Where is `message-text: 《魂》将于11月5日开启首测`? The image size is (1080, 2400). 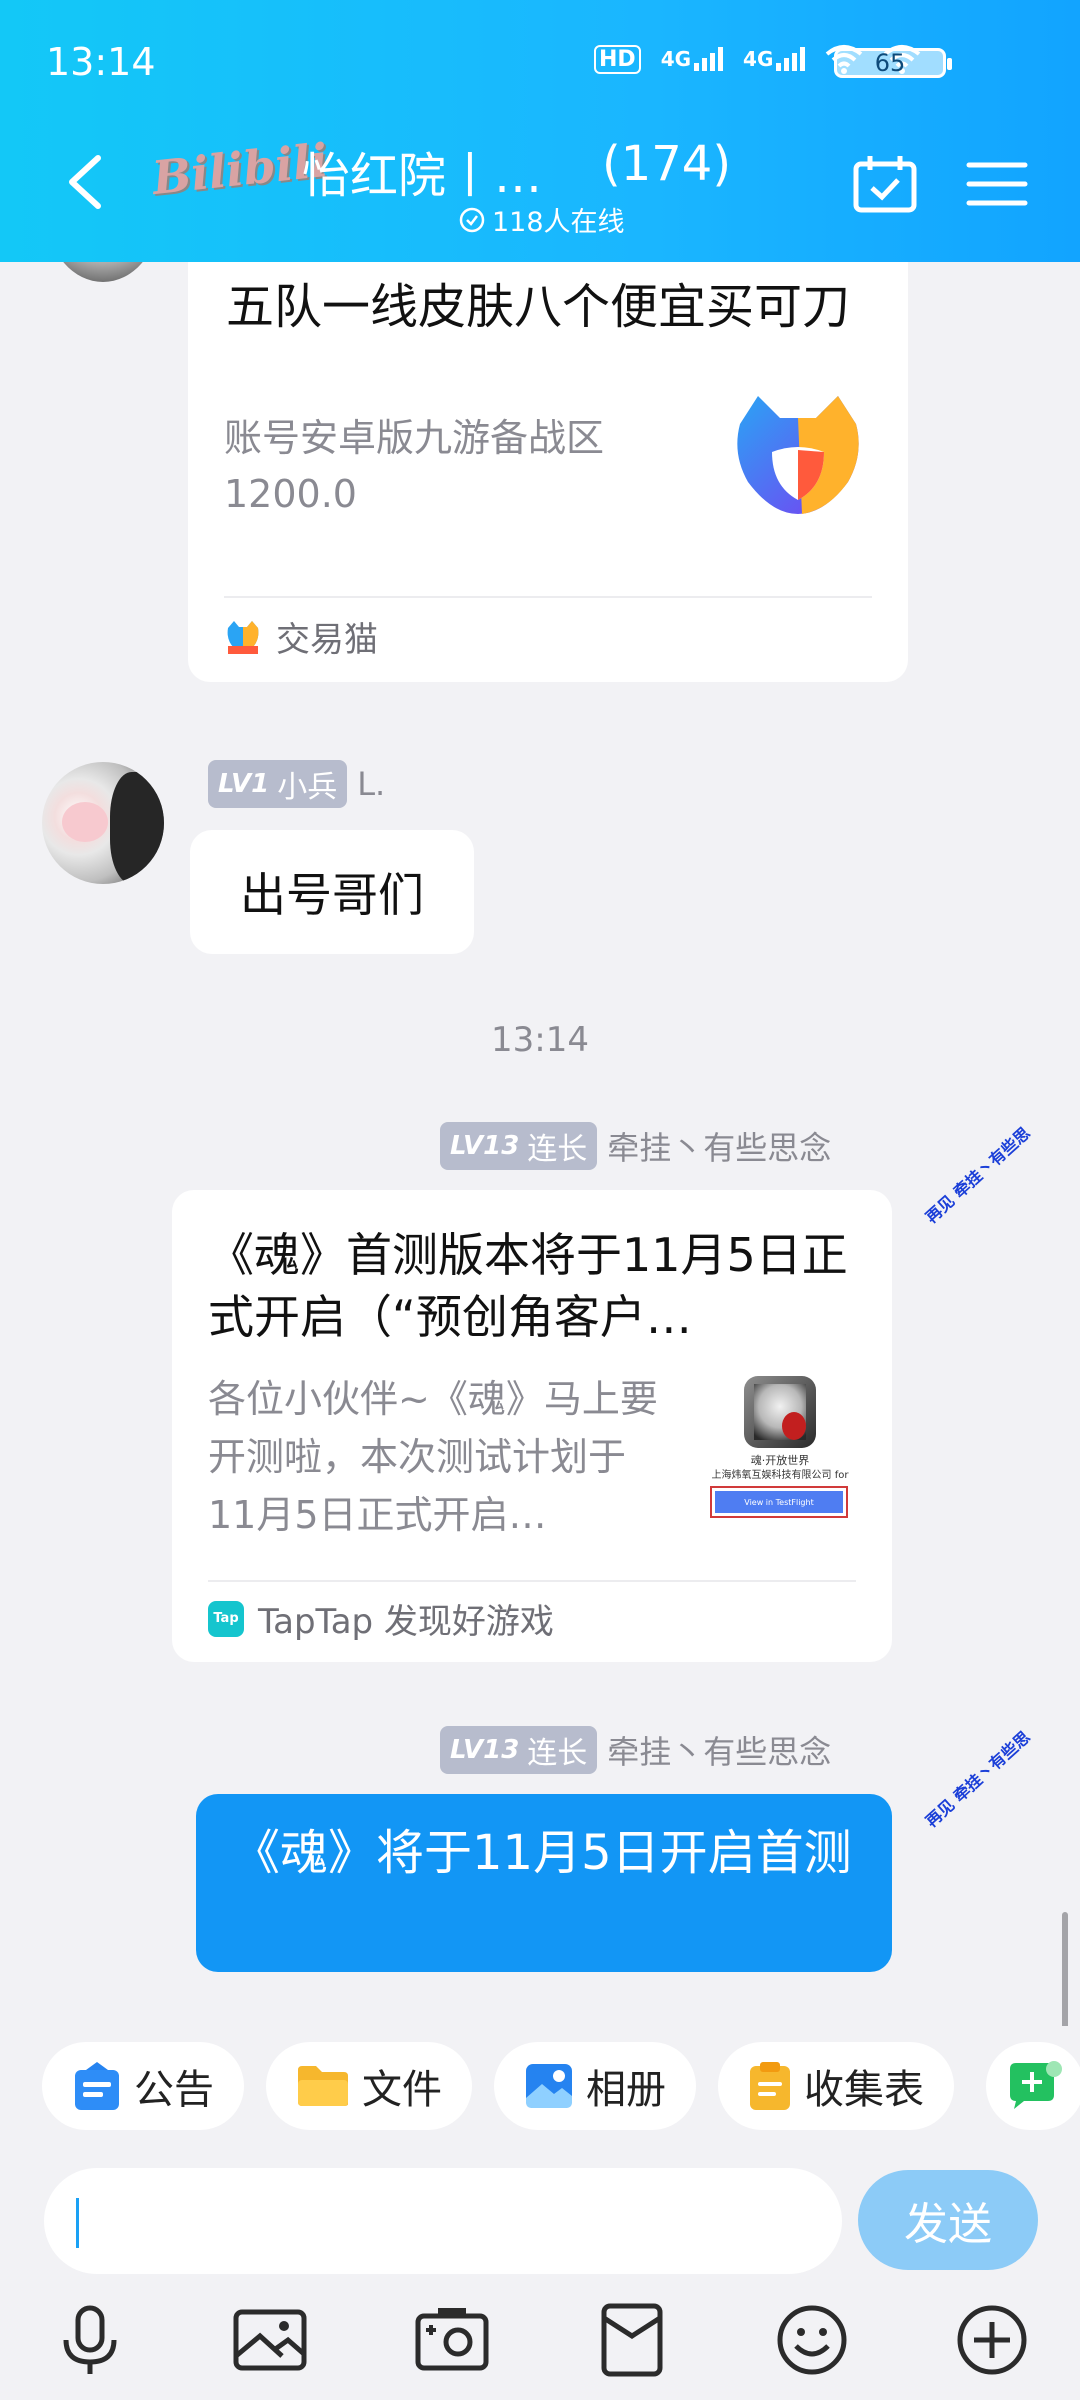
message-text: 《魂》将于11月5日开启首测 is located at coordinates (542, 1853).